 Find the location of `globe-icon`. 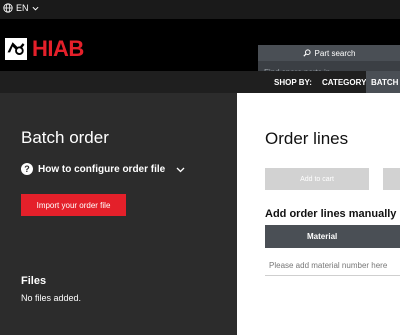

globe-icon is located at coordinates (8, 8).